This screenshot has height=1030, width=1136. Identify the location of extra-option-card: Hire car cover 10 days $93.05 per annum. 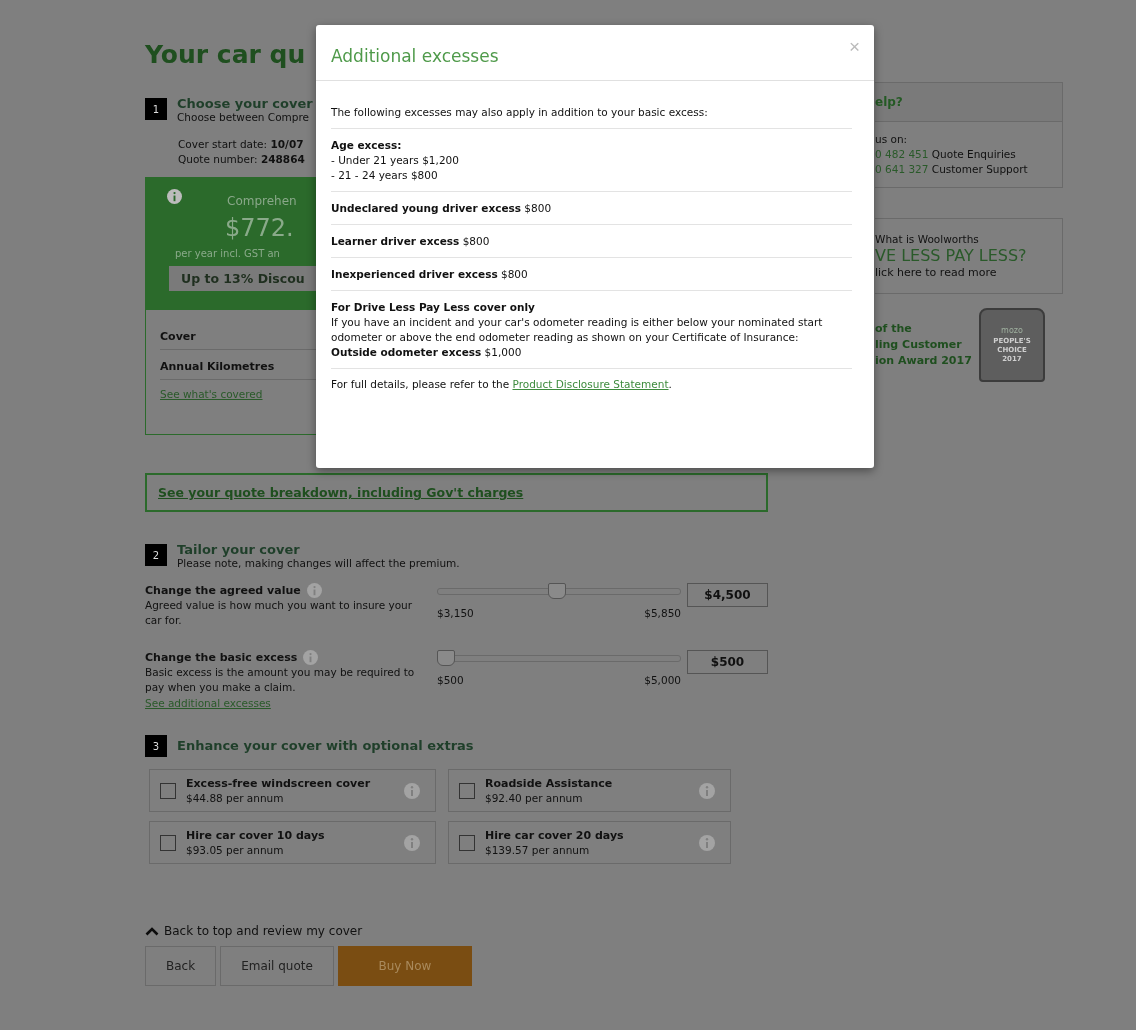
(292, 842).